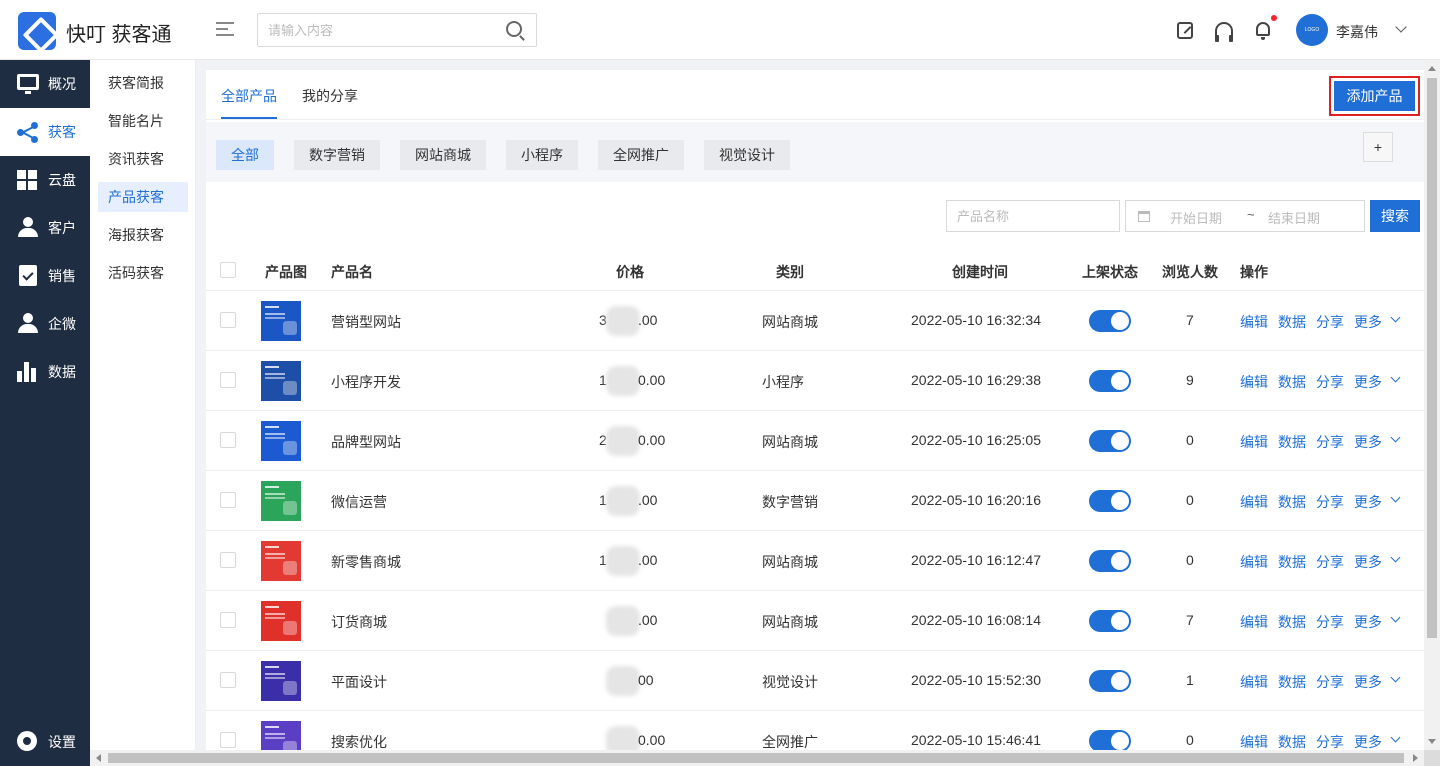 The height and width of the screenshot is (766, 1440). What do you see at coordinates (1378, 147) in the screenshot?
I see `add-category-button: +` at bounding box center [1378, 147].